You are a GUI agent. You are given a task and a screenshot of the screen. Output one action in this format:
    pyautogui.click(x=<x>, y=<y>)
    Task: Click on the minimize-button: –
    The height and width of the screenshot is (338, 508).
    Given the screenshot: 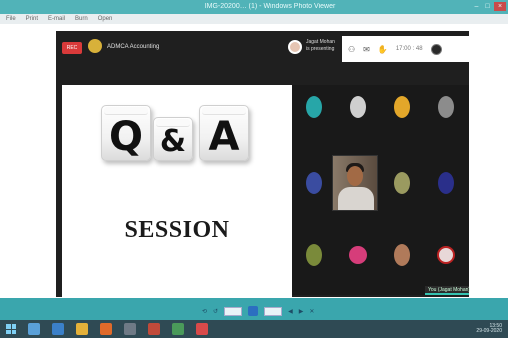 What is the action you would take?
    pyautogui.click(x=476, y=6)
    